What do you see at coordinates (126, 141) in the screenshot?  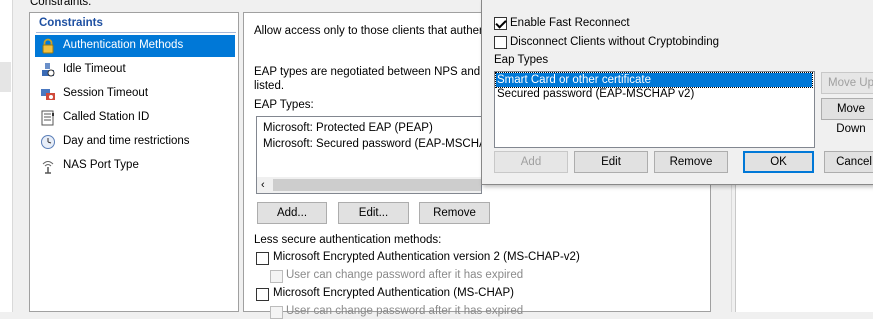 I see `constraint-item-label: Day and time restrictions` at bounding box center [126, 141].